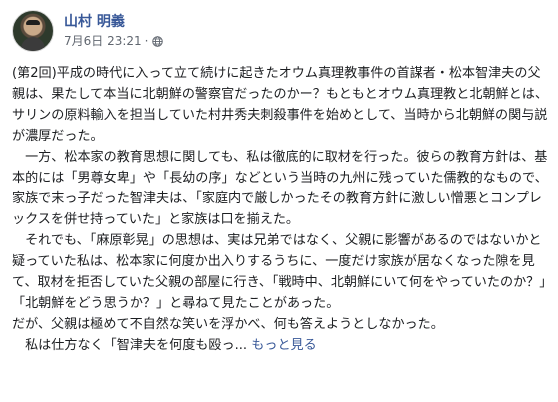  What do you see at coordinates (228, 324) in the screenshot?
I see `post-paragraph: だが、父親は極めて不自然な笑いを浮かべ、何も答えようとしなかった。` at bounding box center [228, 324].